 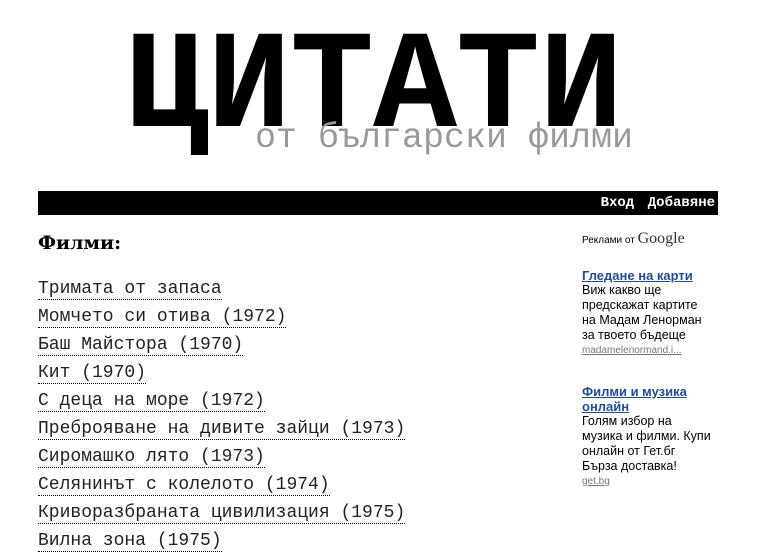 I want to click on film-link: Селянинът с колелото (1974), so click(x=184, y=485).